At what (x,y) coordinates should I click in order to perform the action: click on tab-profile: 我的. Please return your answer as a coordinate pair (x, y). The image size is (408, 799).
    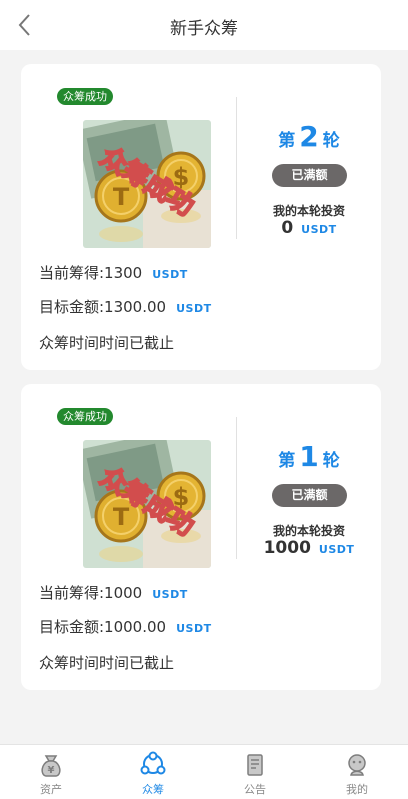
    Looking at the image, I should click on (357, 774).